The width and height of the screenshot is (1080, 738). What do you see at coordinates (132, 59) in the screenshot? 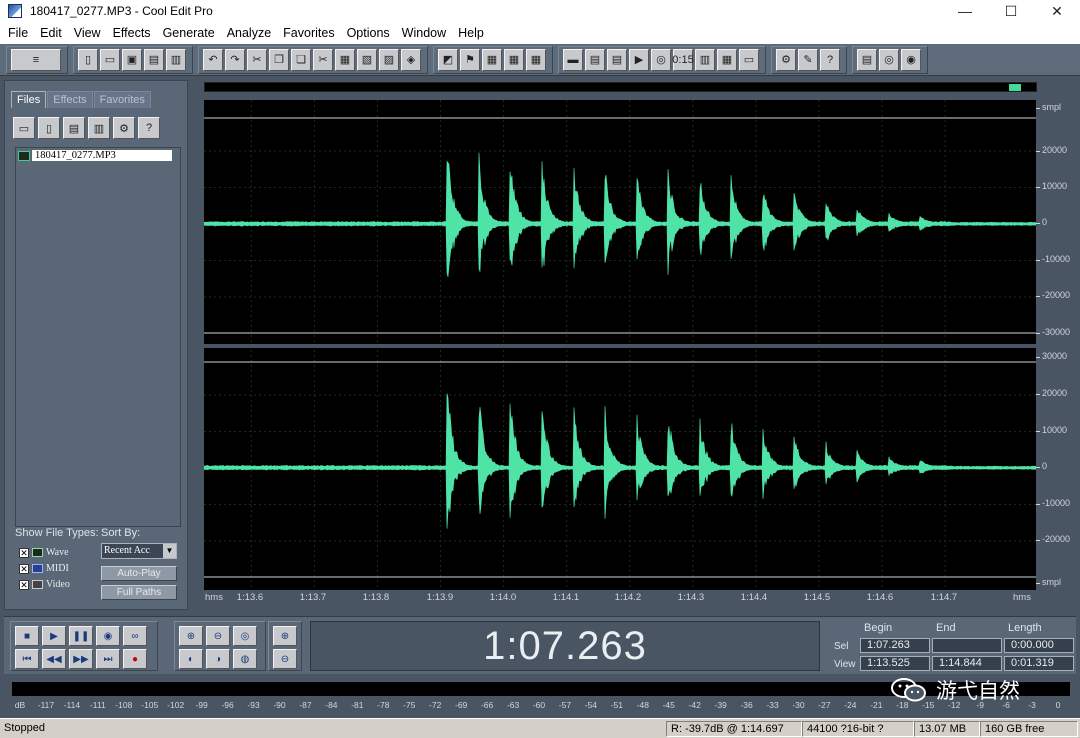
I see `save-icon: ▣` at bounding box center [132, 59].